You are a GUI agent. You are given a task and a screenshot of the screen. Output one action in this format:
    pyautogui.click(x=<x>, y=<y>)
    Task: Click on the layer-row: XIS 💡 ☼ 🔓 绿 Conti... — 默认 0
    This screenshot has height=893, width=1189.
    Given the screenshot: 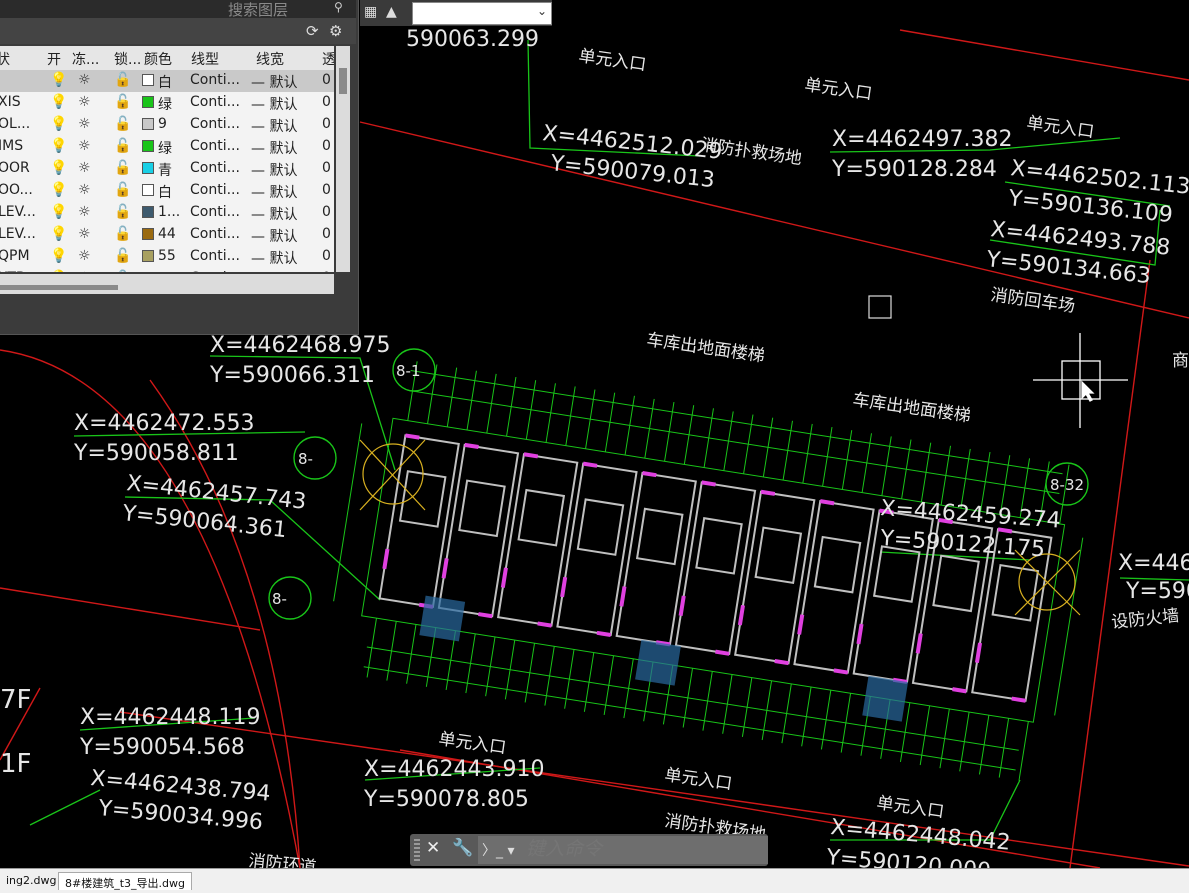 What is the action you would take?
    pyautogui.click(x=167, y=103)
    